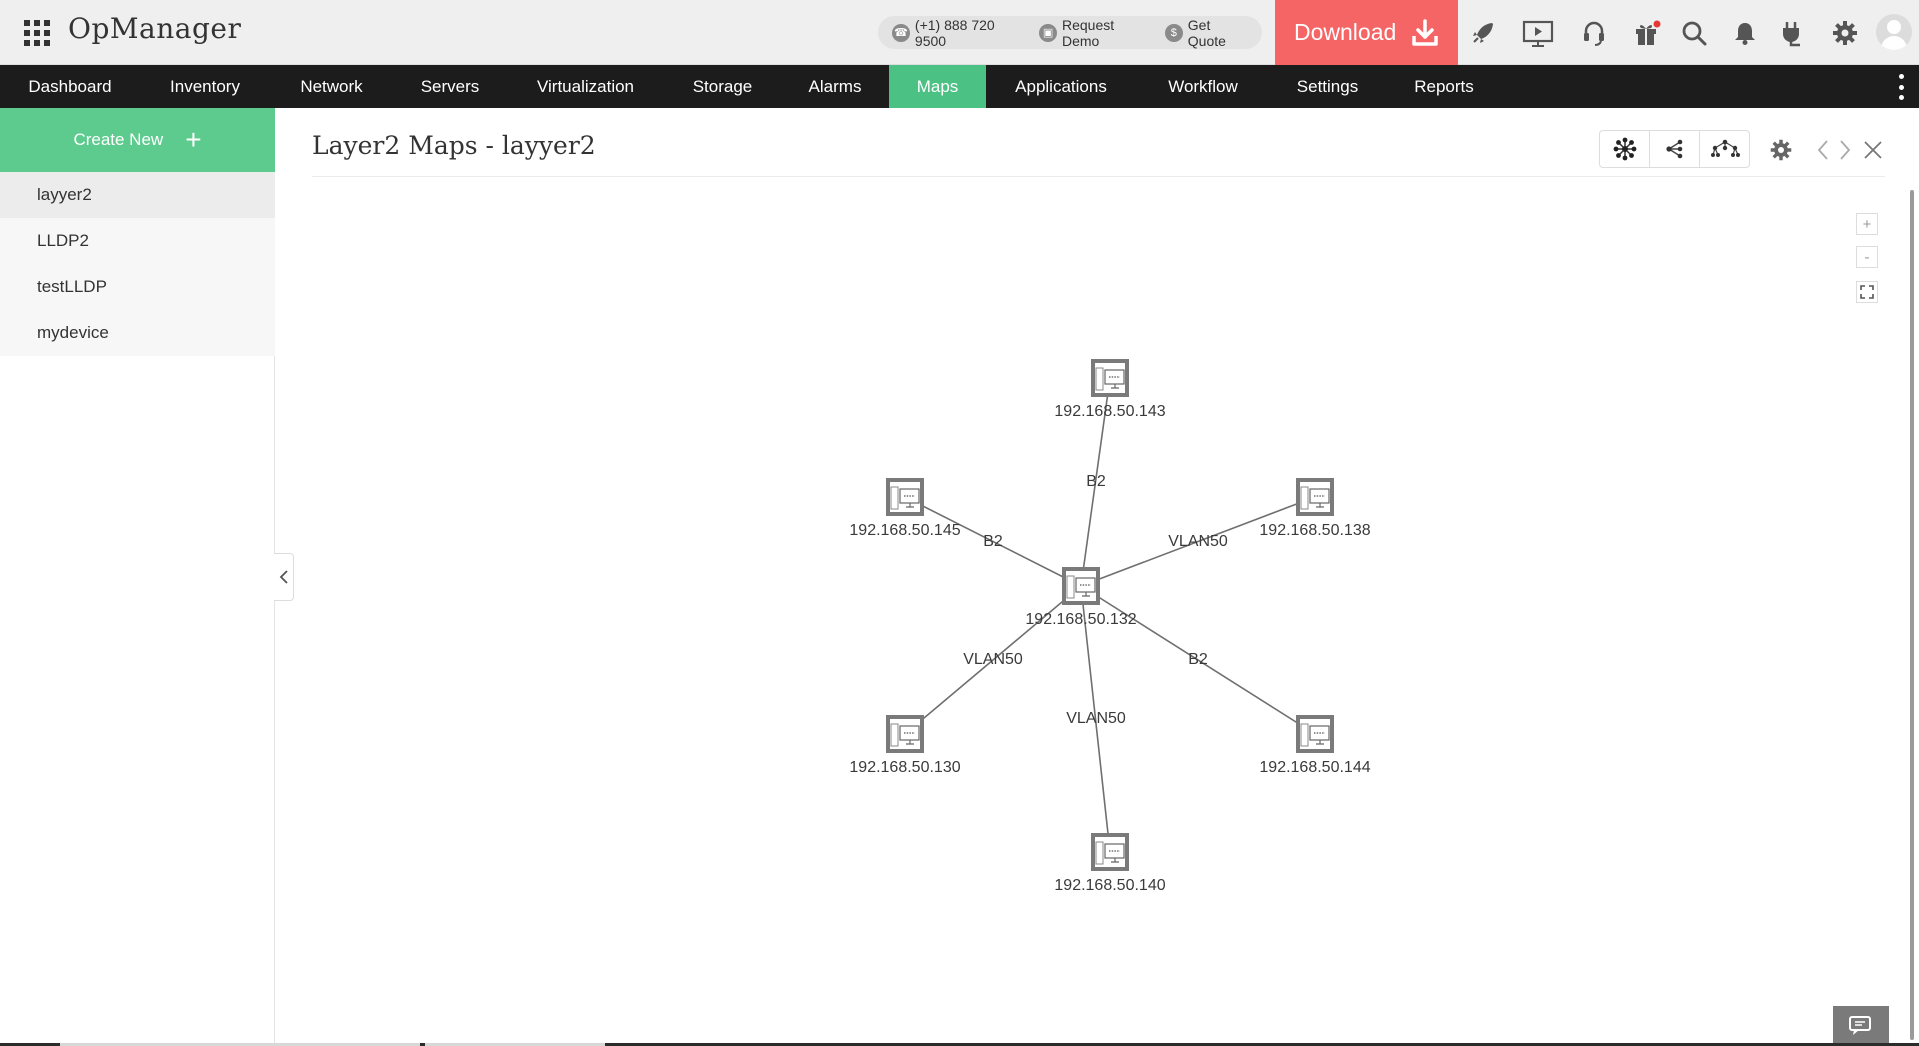  What do you see at coordinates (1745, 33) in the screenshot?
I see `bell-icon` at bounding box center [1745, 33].